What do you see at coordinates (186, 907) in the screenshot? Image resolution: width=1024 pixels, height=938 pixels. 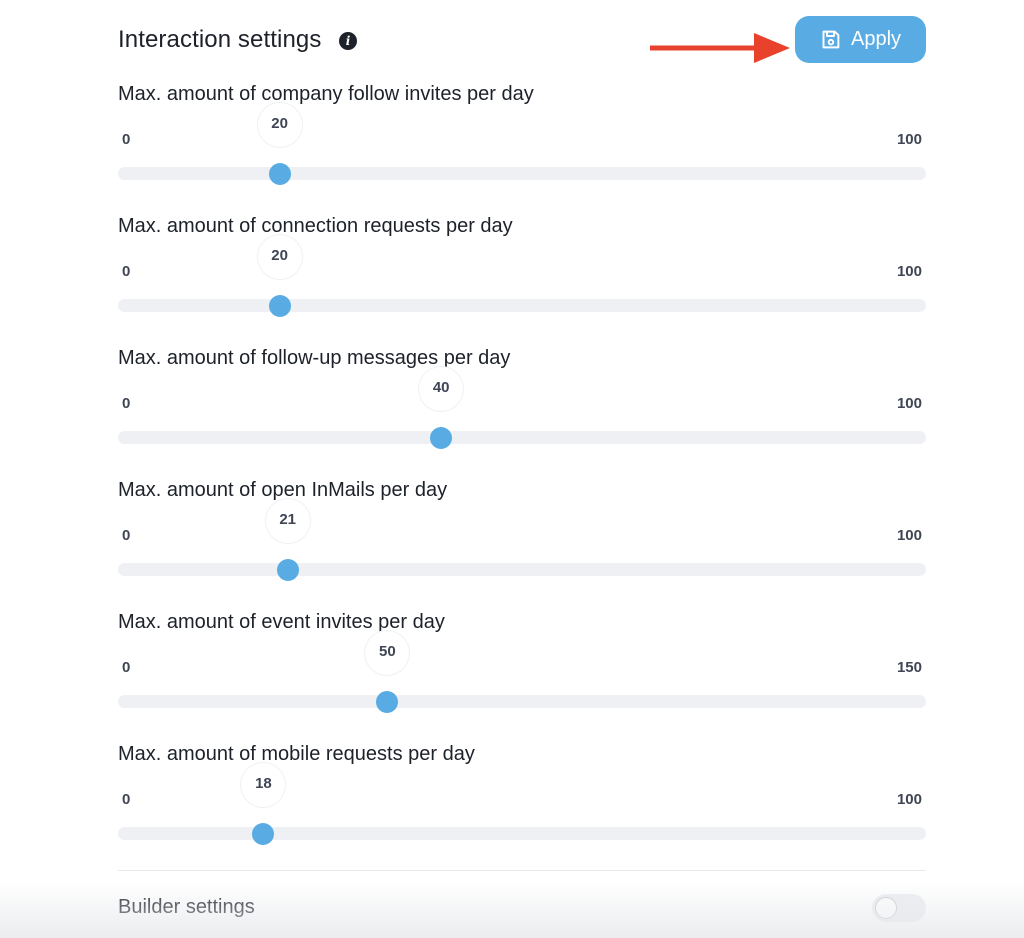 I see `builder-settings-label: Builder settings` at bounding box center [186, 907].